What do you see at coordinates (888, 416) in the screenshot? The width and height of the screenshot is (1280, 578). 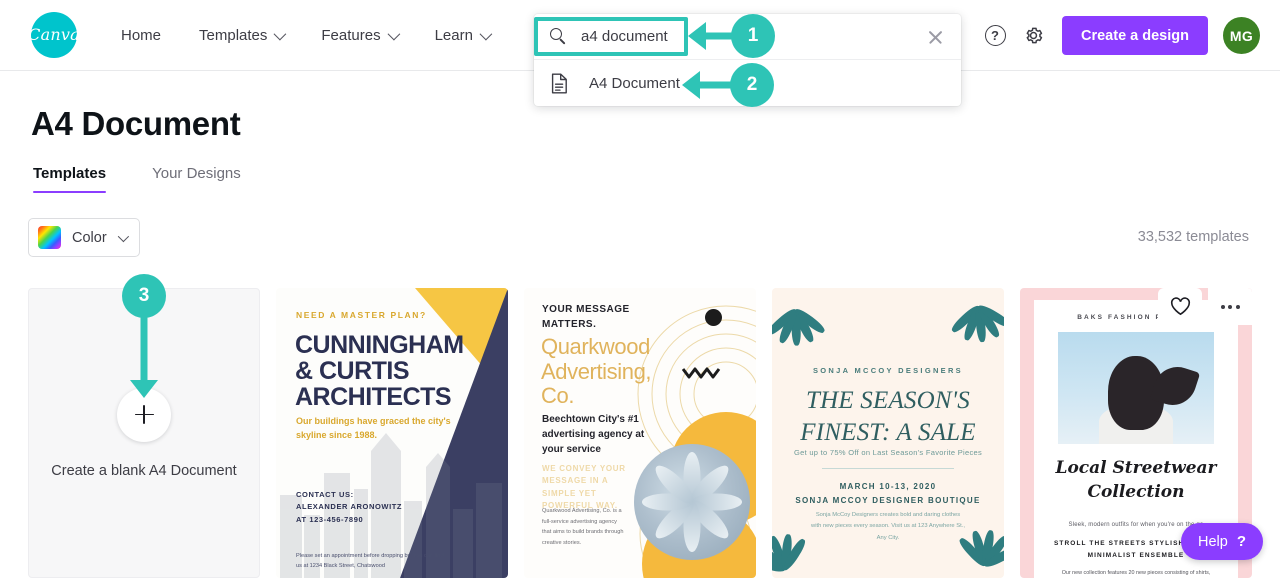 I see `season-title: THE SEASON'S FINEST: A SALE` at bounding box center [888, 416].